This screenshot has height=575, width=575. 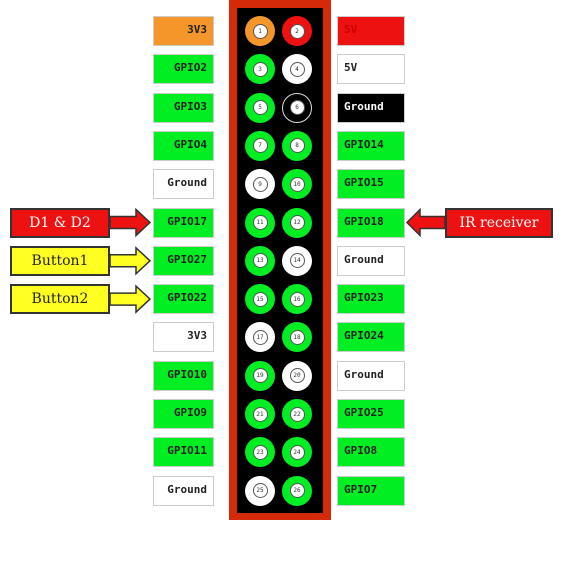 I want to click on pin-15: 15, so click(x=260, y=299).